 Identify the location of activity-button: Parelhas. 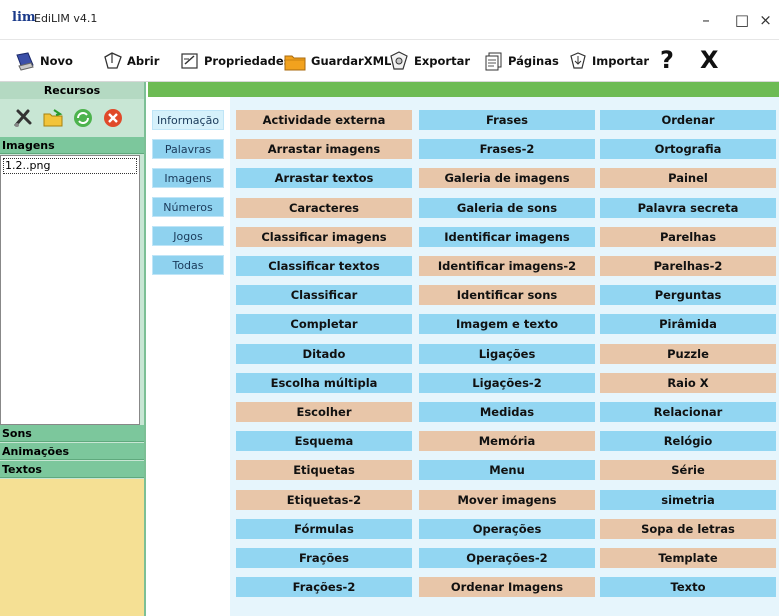
(688, 237).